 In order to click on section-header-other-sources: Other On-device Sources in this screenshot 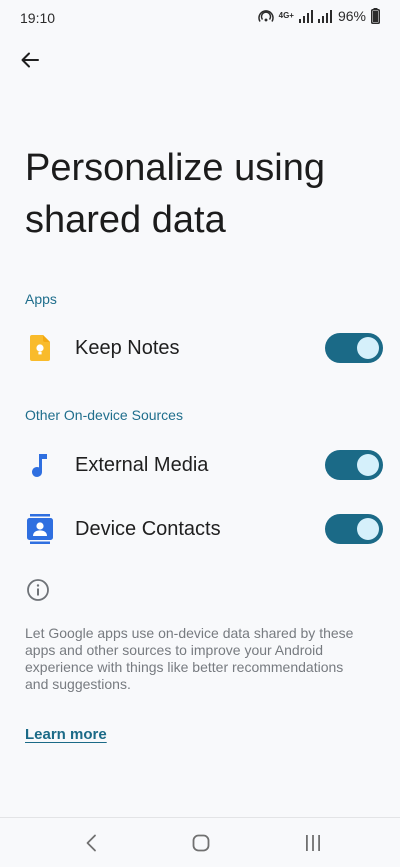, I will do `click(104, 415)`.